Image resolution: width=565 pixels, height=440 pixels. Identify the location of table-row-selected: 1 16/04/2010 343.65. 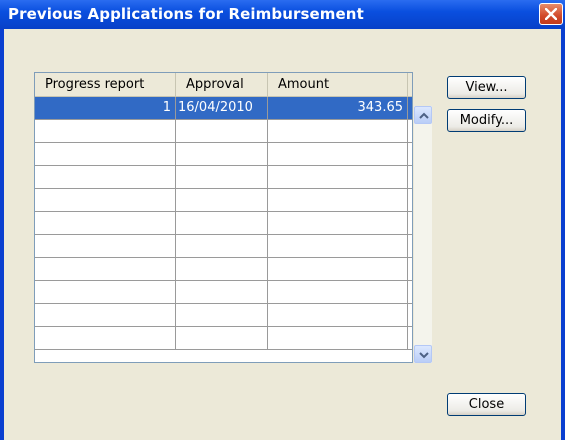
(223, 108).